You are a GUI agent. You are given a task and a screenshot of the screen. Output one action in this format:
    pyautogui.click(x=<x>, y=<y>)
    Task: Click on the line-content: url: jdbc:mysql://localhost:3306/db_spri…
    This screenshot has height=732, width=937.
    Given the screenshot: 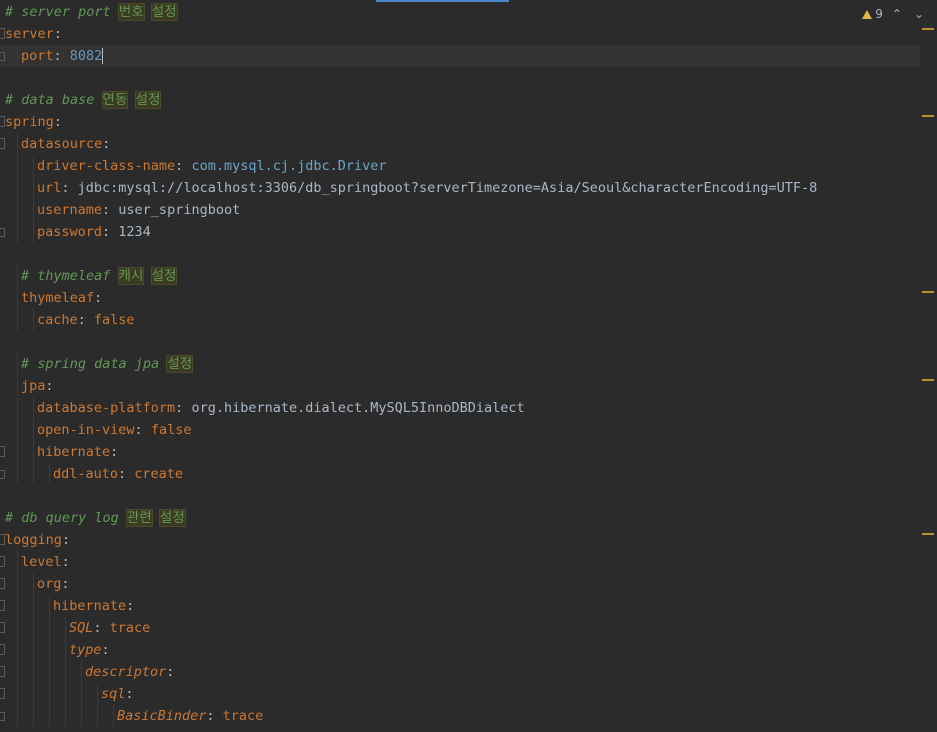 What is the action you would take?
    pyautogui.click(x=427, y=188)
    